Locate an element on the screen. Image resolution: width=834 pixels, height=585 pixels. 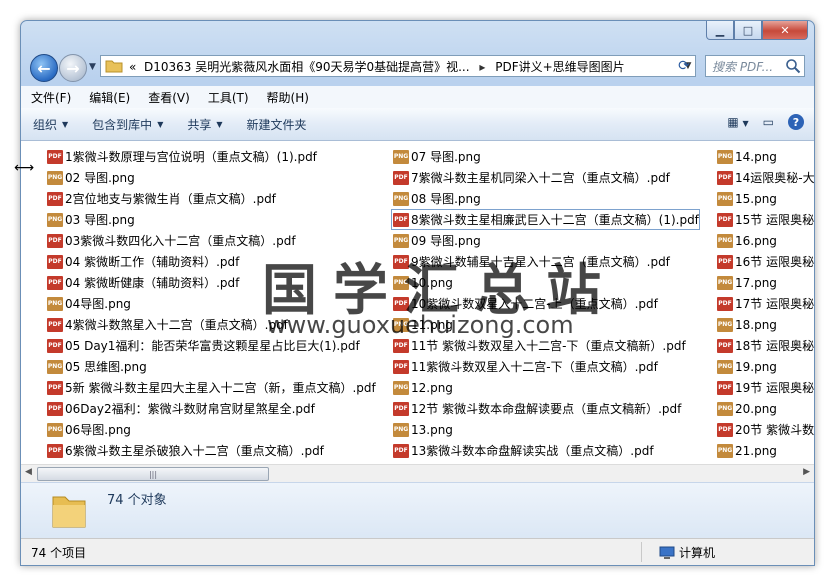
file-item: PNG 10.png is located at coordinates (546, 282).